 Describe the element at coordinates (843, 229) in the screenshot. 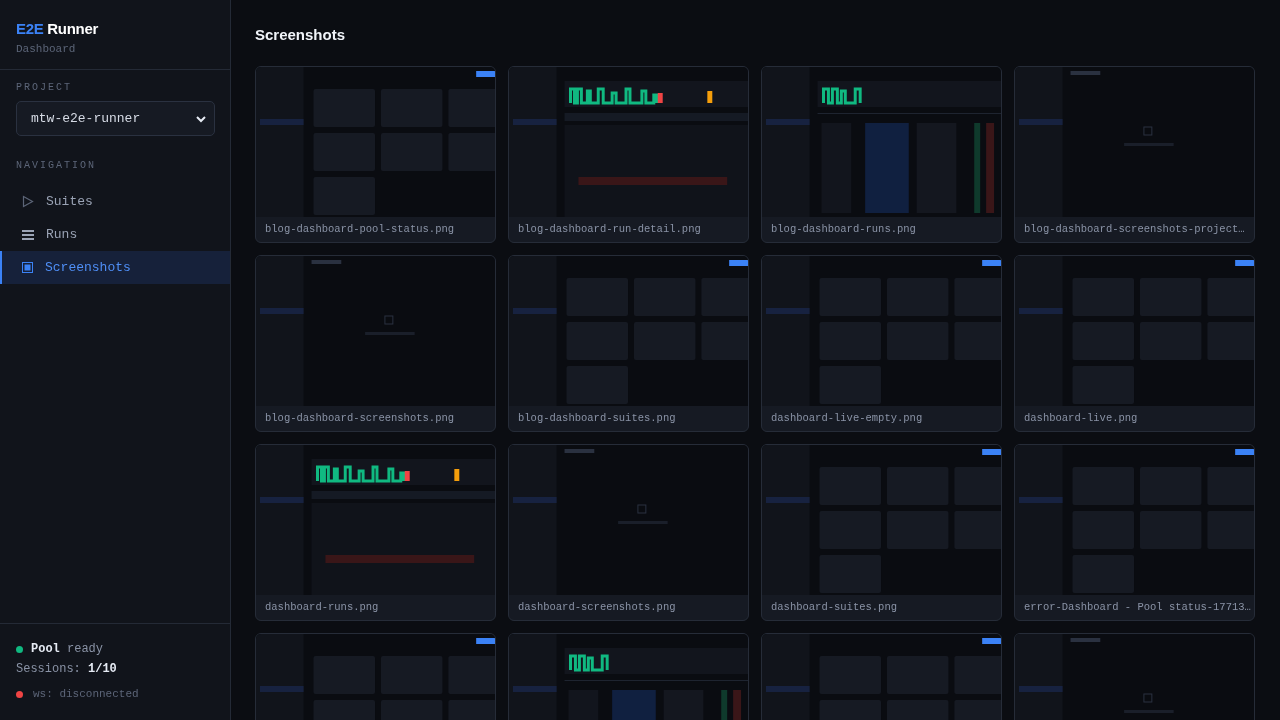

I see `file-name: blog-dashboard-runs.png` at that location.